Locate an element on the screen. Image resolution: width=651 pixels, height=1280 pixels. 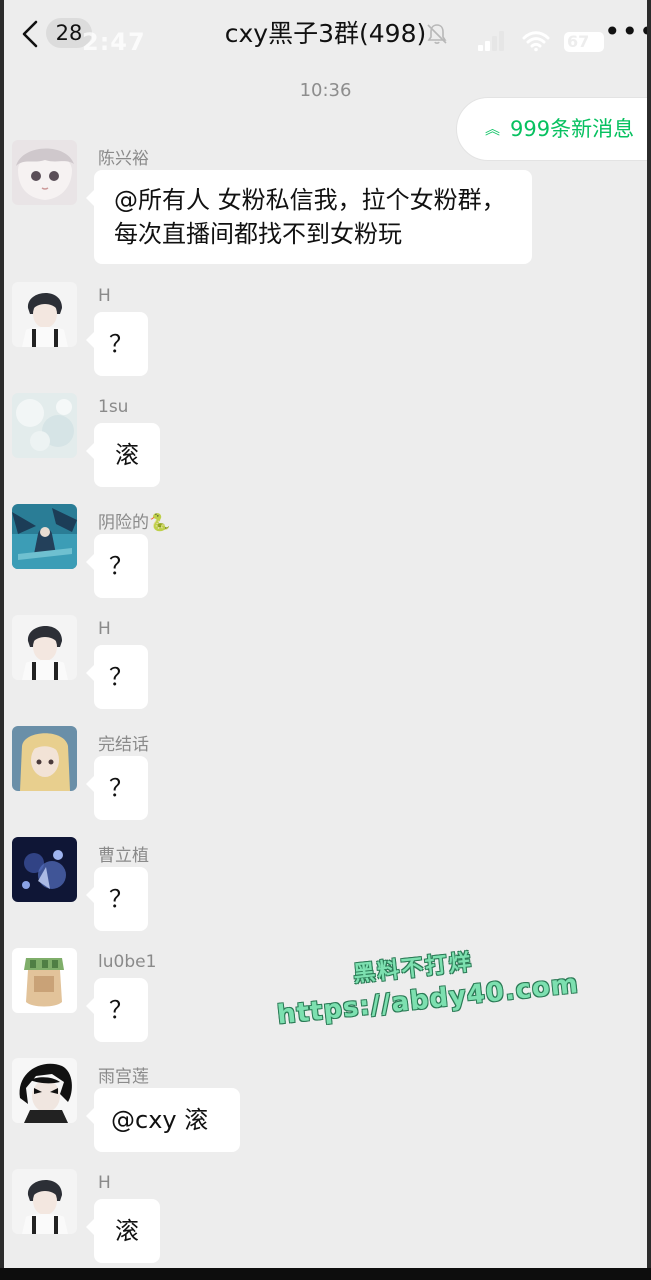
watermark-title: 黑料不打烊 is located at coordinates (413, 969).